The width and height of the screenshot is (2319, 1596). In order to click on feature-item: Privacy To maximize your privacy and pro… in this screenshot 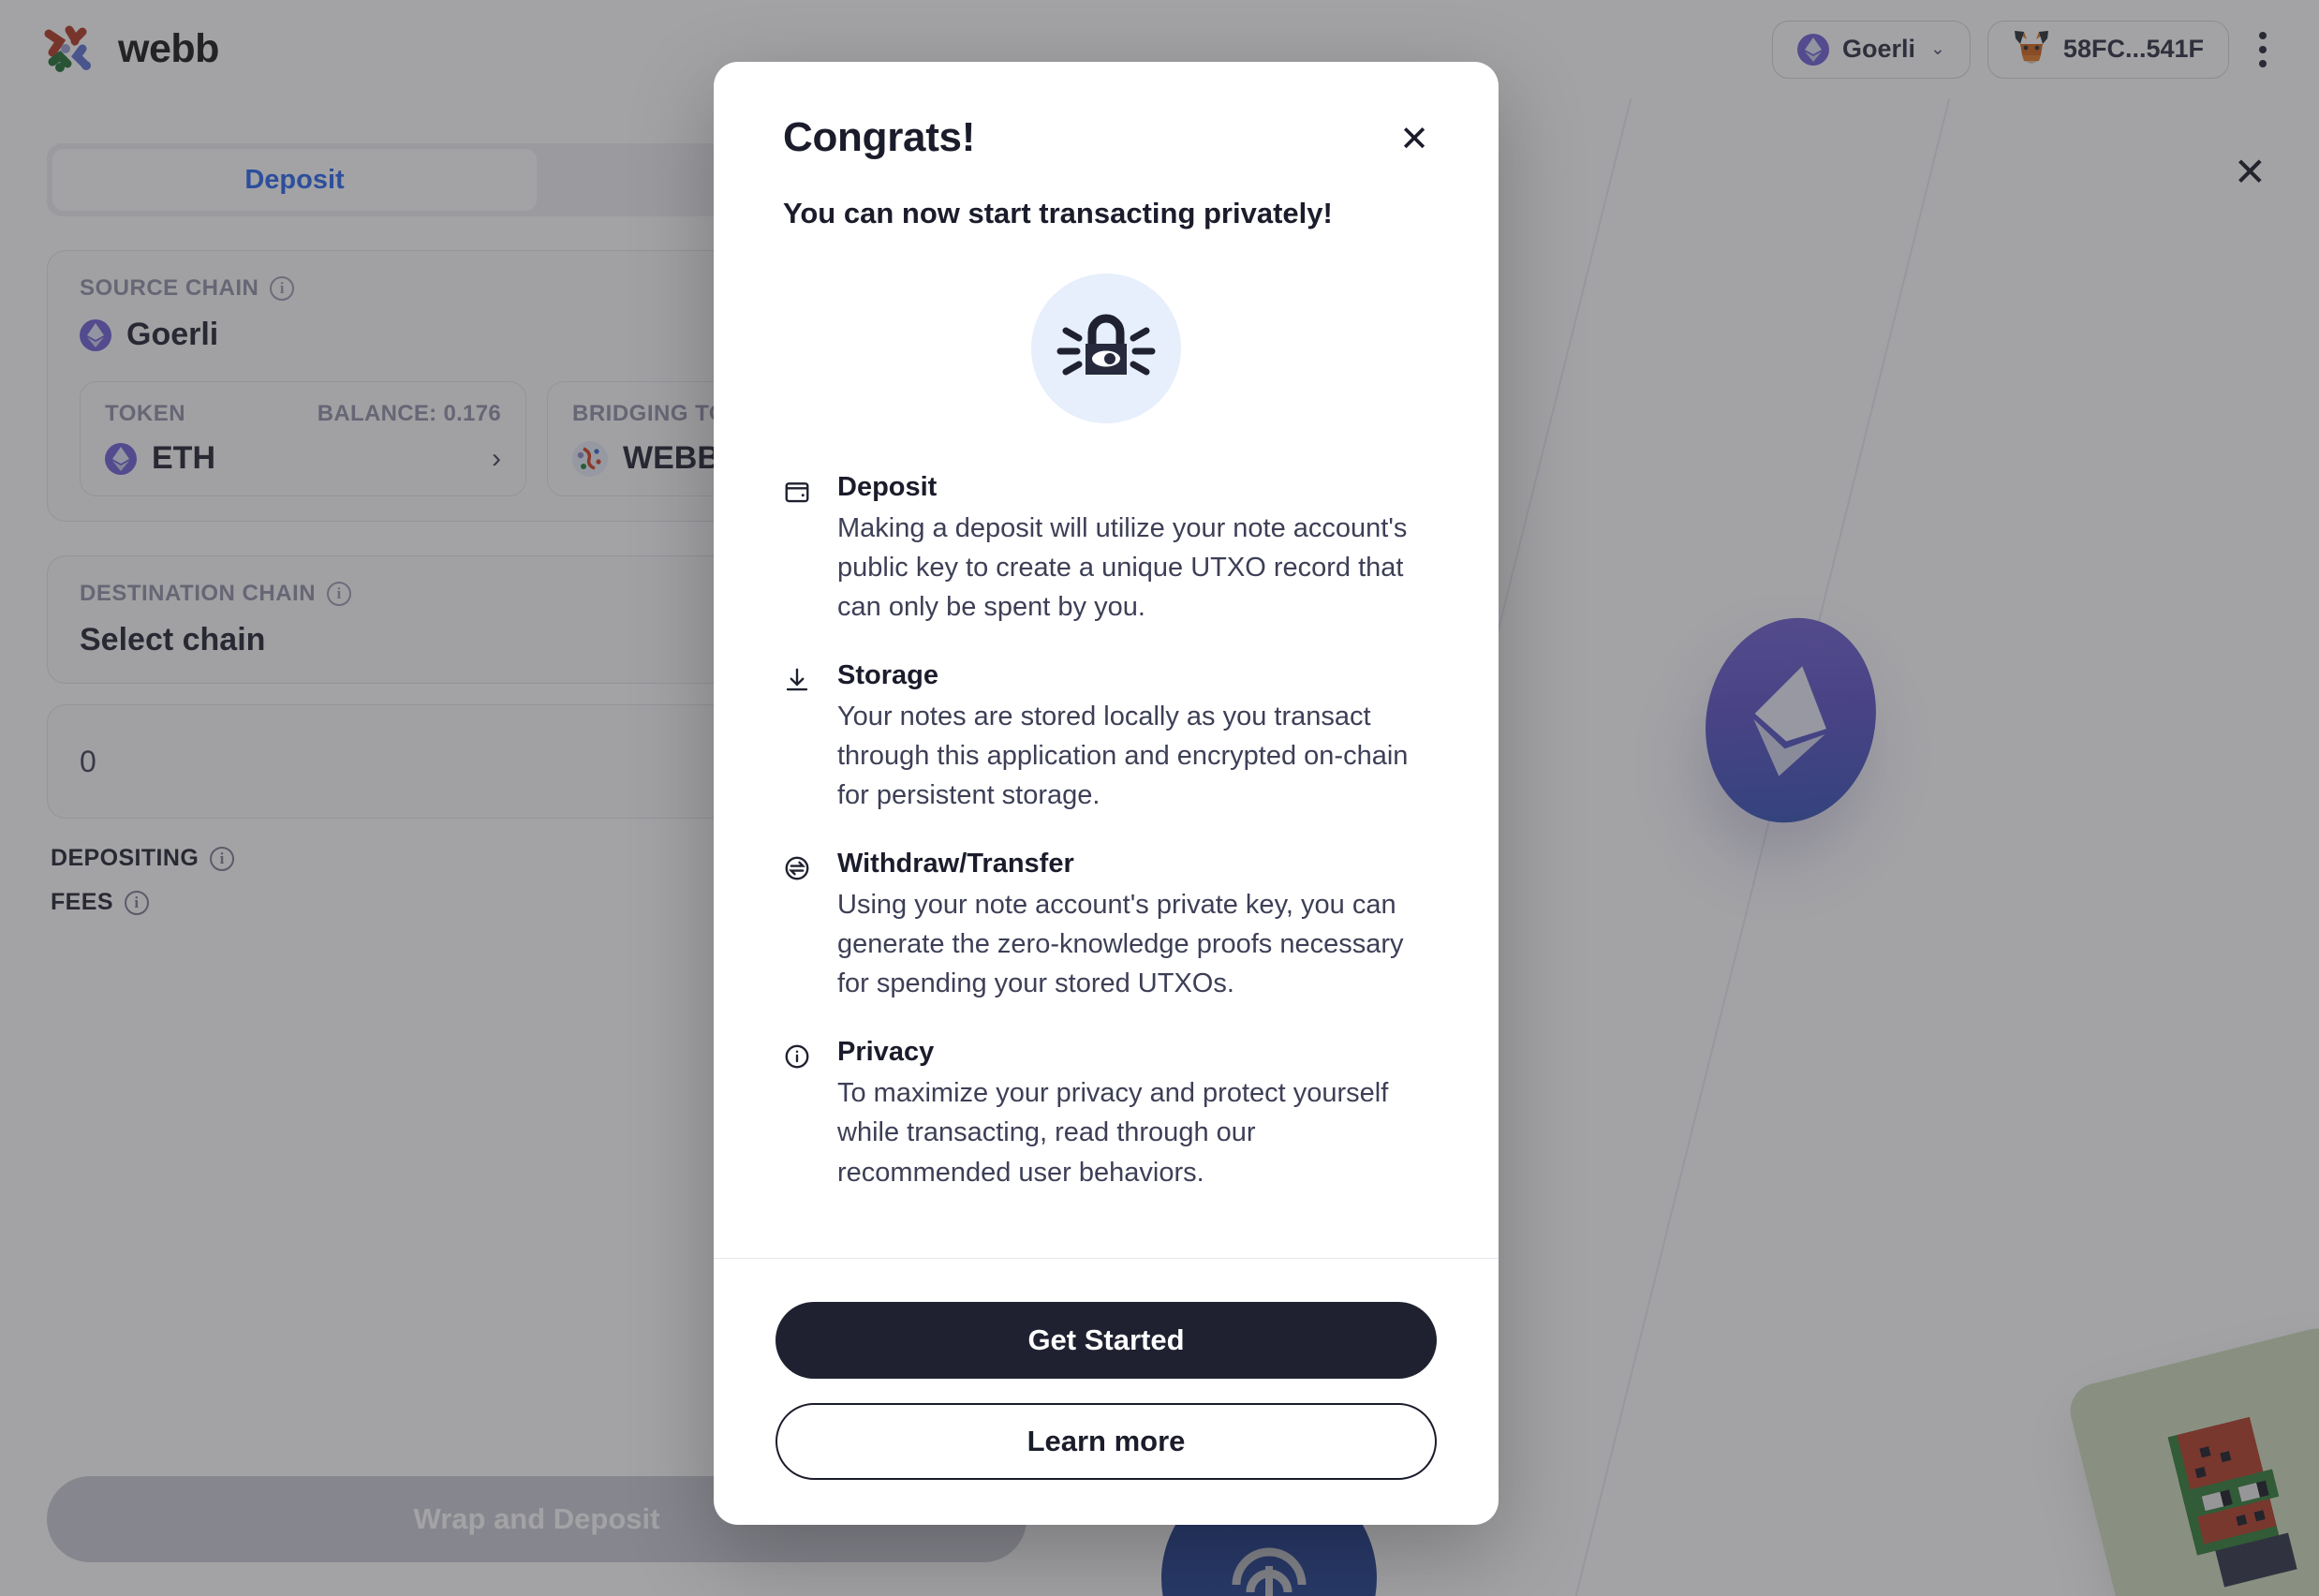, I will do `click(1106, 1114)`.